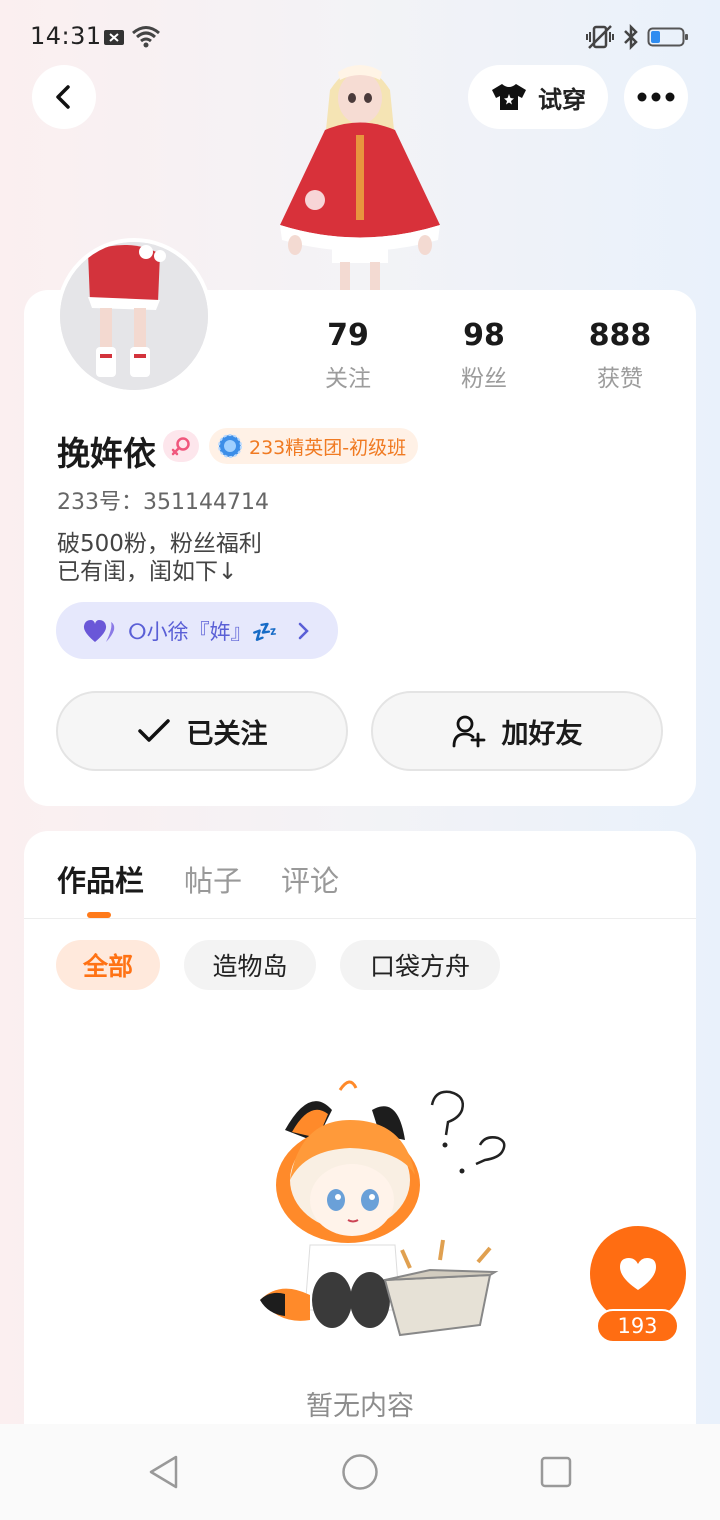  I want to click on follow-button: 已关注, so click(202, 731).